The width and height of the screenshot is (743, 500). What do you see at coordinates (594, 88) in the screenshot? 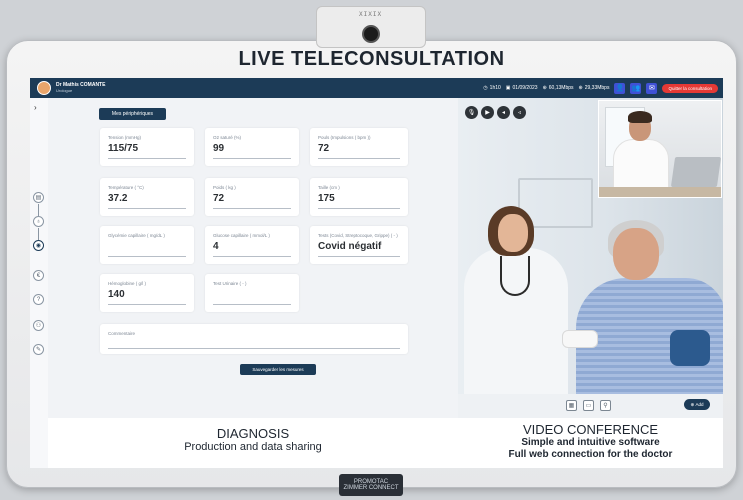
I see `stat-upload: ⊕ 29,33Mbps` at bounding box center [594, 88].